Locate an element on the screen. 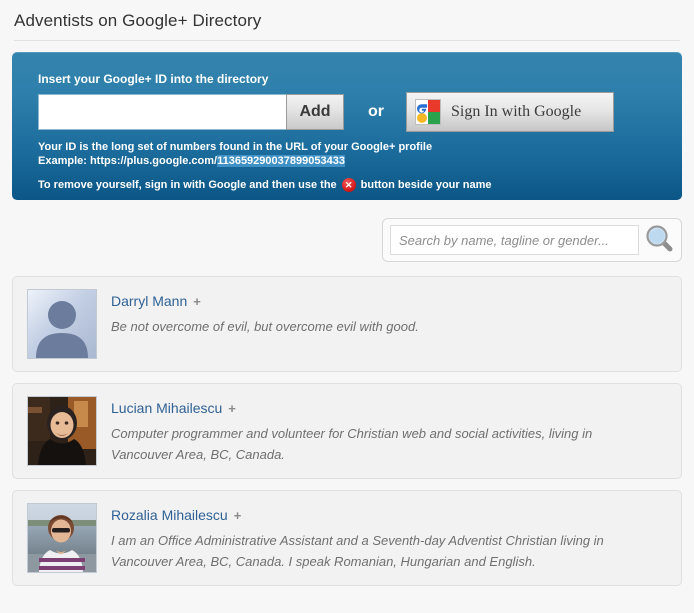  search-icon is located at coordinates (659, 240).